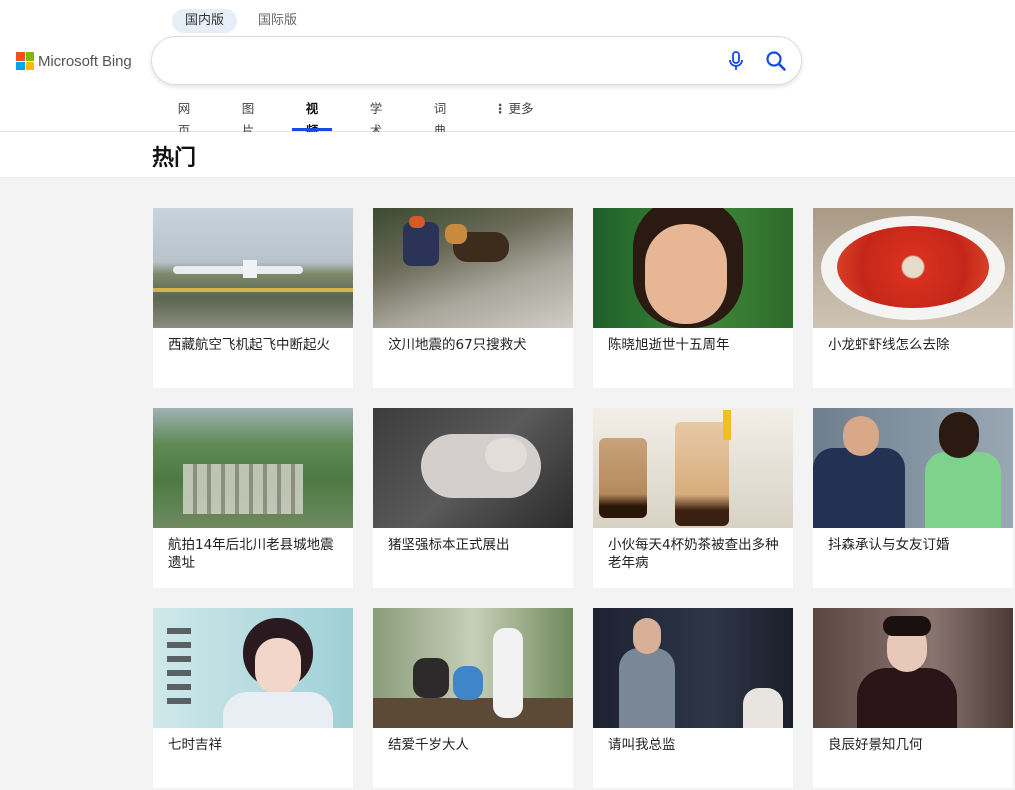  I want to click on video-title: 小伙每天4杯奶茶被查出多种老年病, so click(693, 554).